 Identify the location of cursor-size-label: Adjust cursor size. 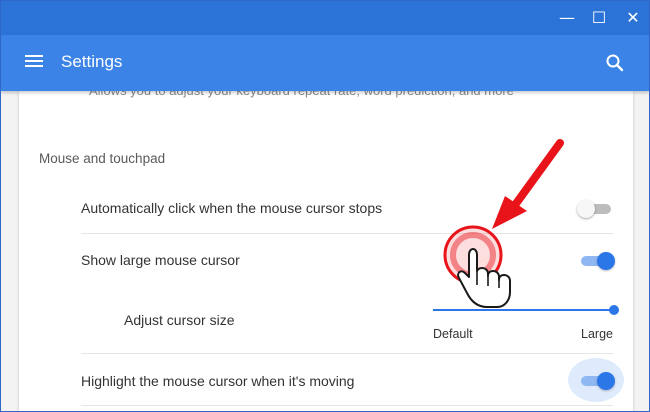
(179, 320).